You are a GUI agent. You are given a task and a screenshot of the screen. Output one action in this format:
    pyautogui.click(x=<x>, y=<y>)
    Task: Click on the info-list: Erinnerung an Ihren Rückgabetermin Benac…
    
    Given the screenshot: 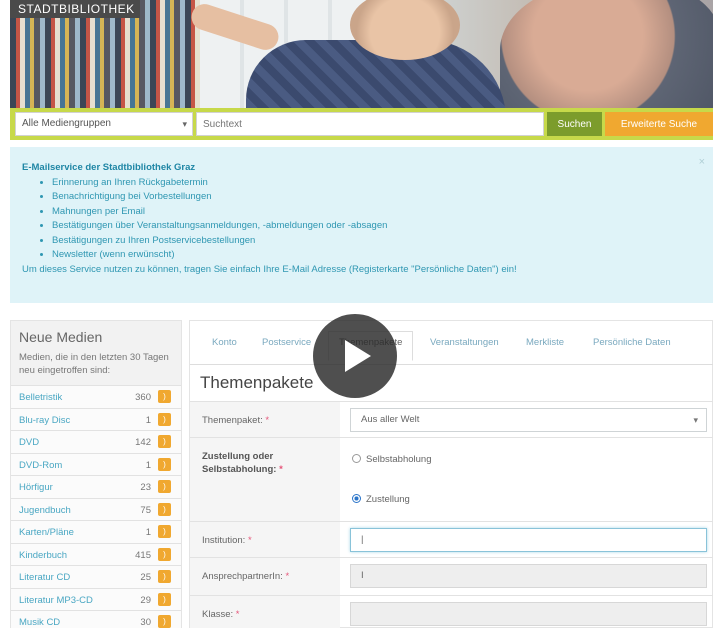 What is the action you would take?
    pyautogui.click(x=376, y=219)
    